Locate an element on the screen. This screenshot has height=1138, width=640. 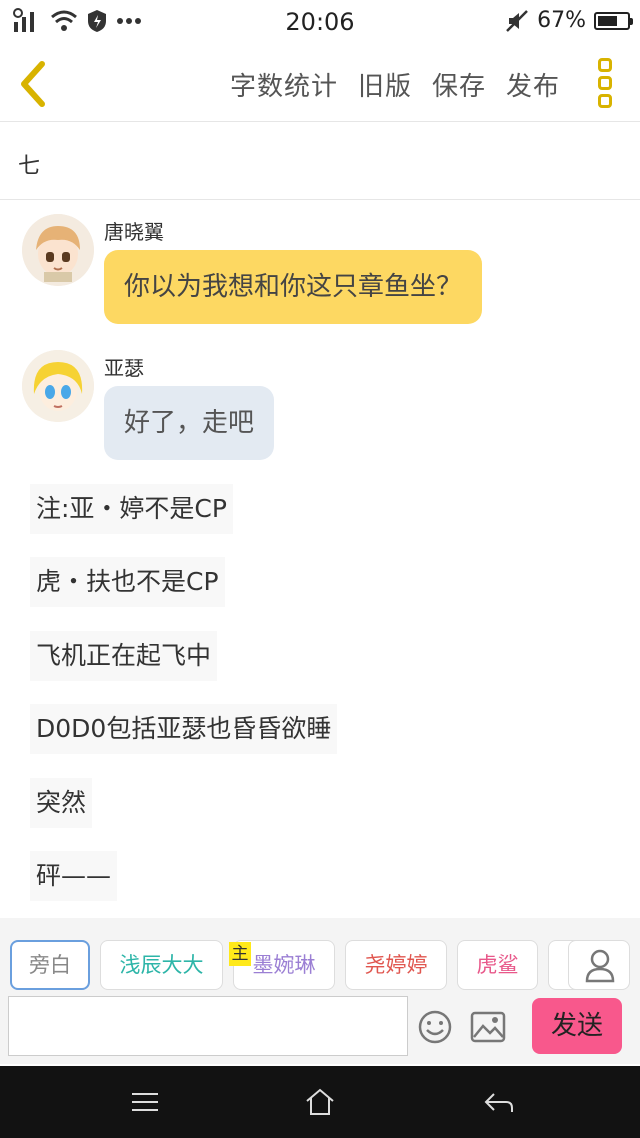
toolbar-actions: 字数统计 旧版 保存 发布 is located at coordinates (395, 84).